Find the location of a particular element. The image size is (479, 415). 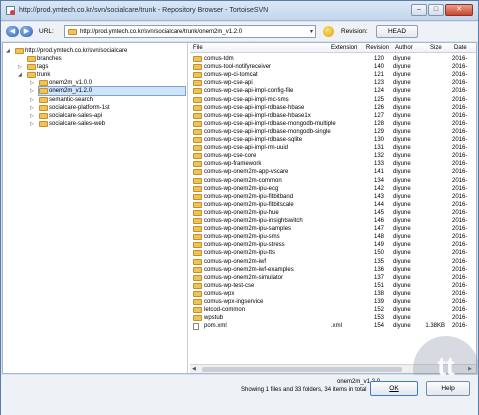

file-revision: 149 is located at coordinates (379, 245).